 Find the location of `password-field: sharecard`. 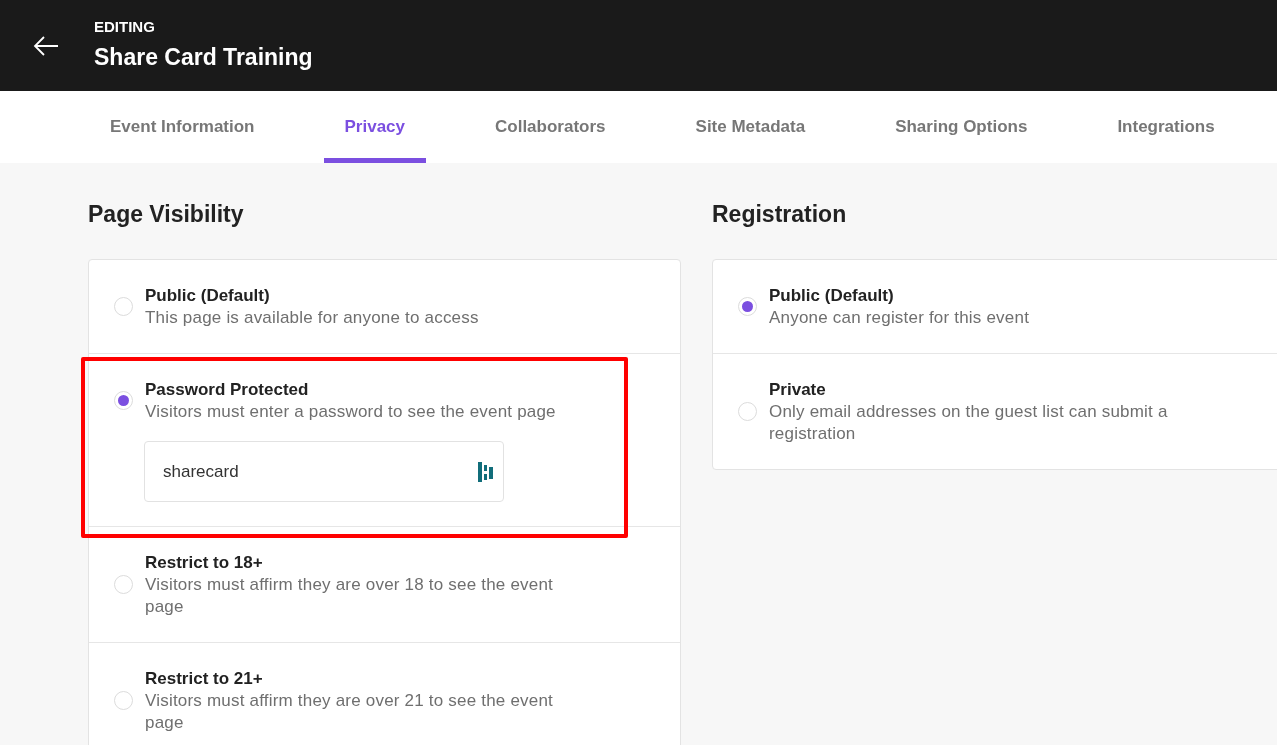

password-field: sharecard is located at coordinates (324, 471).